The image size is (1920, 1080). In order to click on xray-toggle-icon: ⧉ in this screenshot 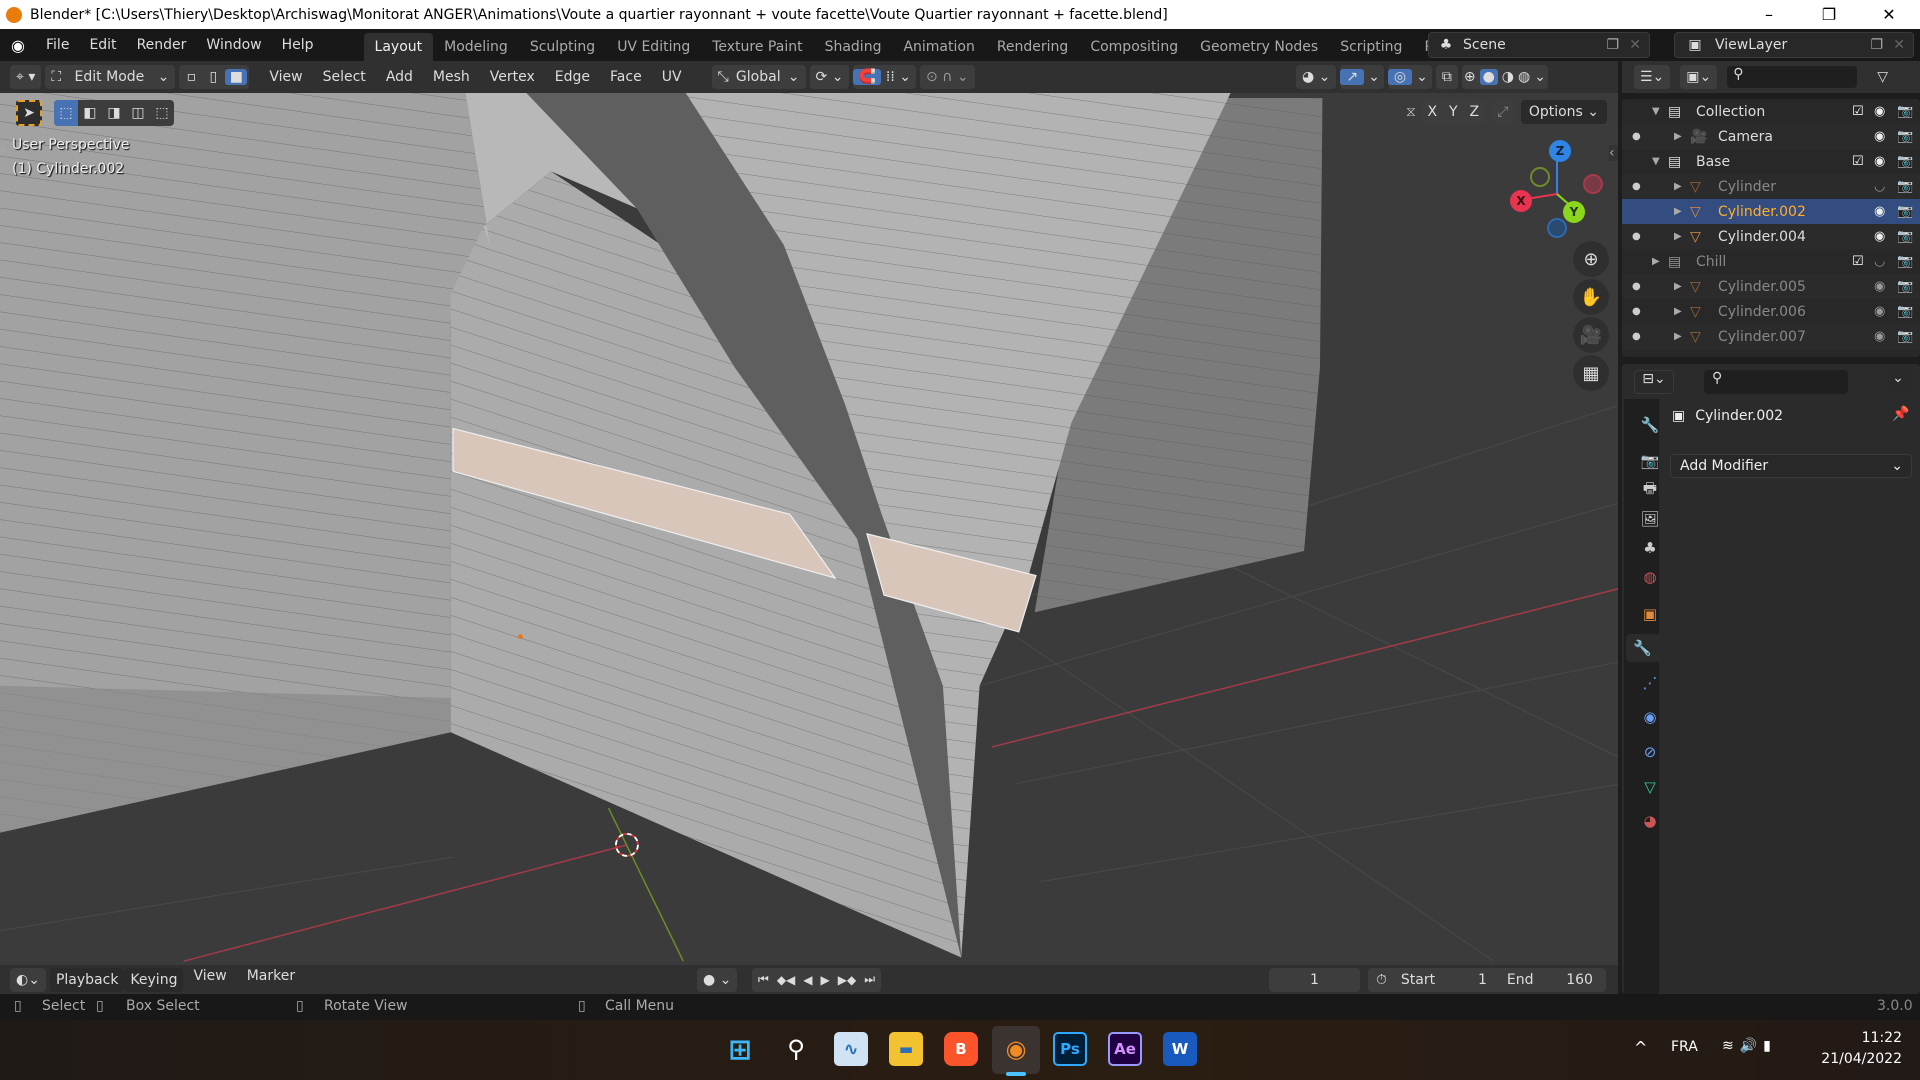, I will do `click(1446, 77)`.